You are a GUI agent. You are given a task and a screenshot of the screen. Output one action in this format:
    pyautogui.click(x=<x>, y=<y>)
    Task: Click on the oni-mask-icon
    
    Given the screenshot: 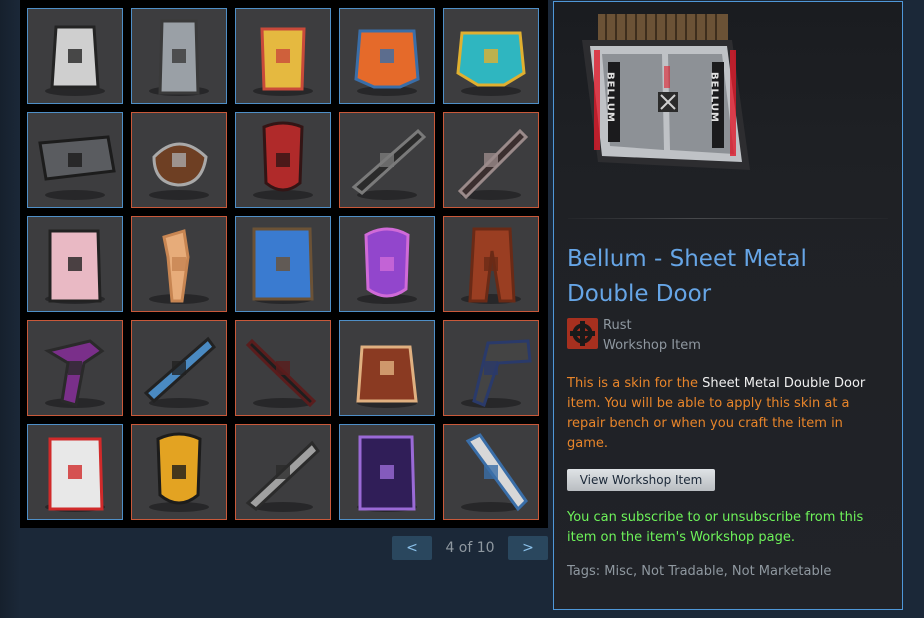 What is the action you would take?
    pyautogui.click(x=179, y=472)
    